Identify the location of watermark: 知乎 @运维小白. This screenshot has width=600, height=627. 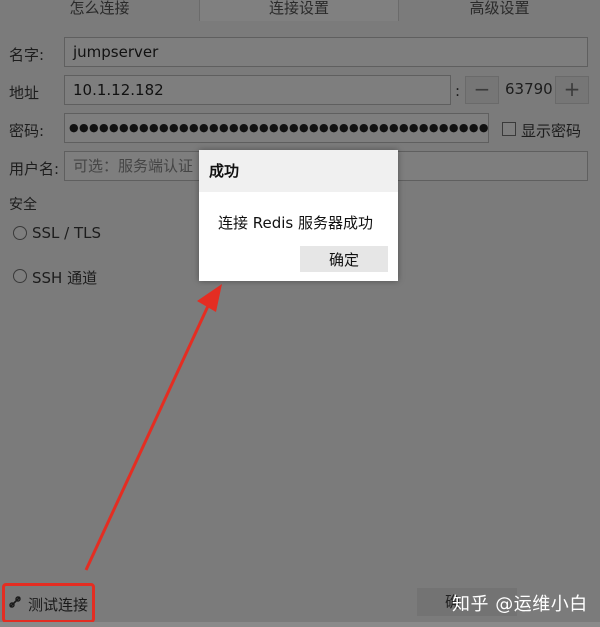
(520, 604).